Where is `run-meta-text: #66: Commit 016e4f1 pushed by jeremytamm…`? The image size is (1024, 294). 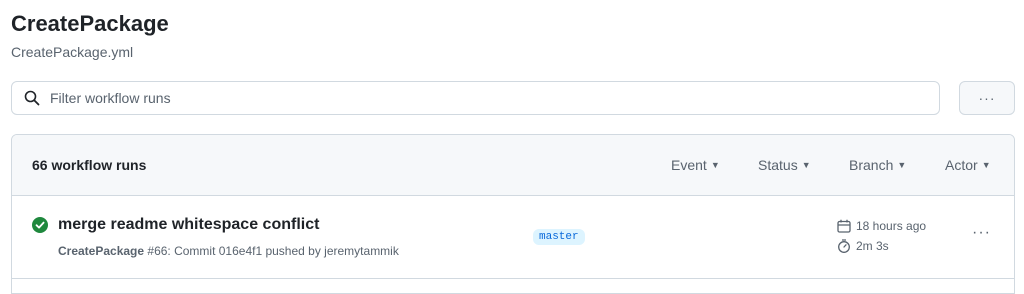
run-meta-text: #66: Commit 016e4f1 pushed by jeremytamm… is located at coordinates (271, 251).